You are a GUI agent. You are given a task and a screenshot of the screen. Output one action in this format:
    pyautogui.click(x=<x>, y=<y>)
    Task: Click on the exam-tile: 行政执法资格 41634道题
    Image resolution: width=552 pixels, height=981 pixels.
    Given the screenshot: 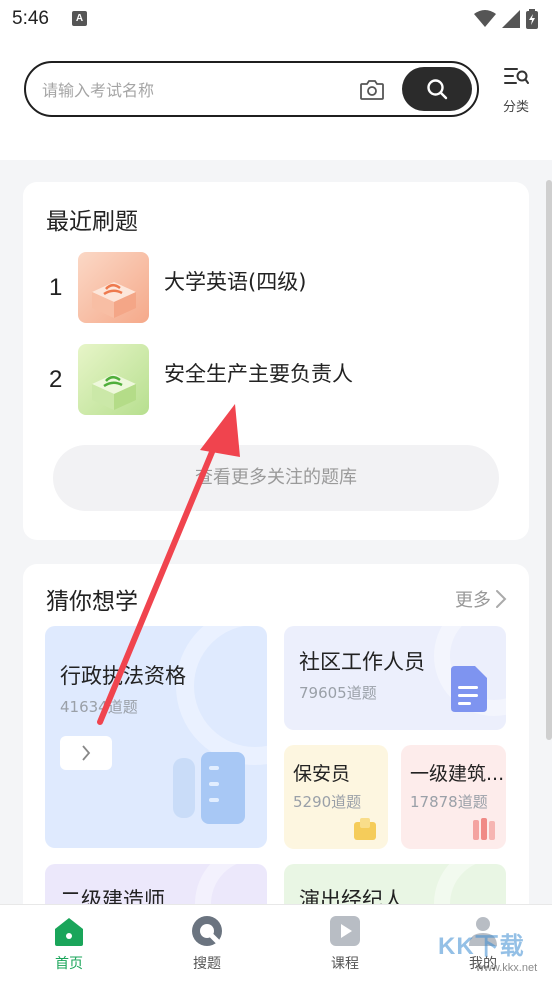 What is the action you would take?
    pyautogui.click(x=156, y=737)
    